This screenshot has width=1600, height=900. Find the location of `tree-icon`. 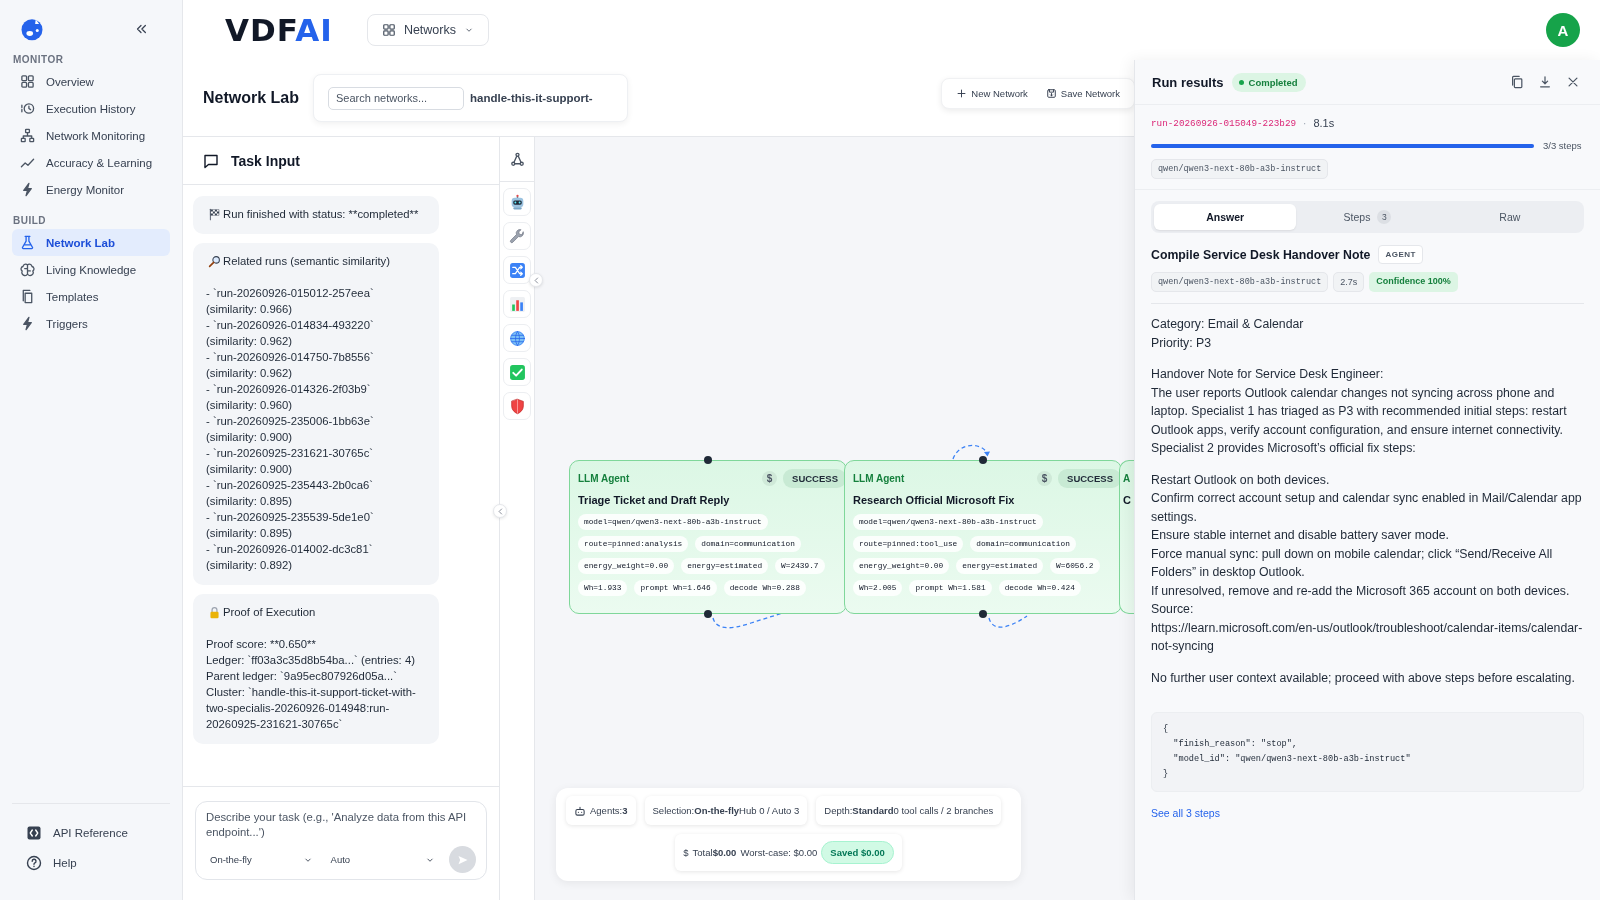

tree-icon is located at coordinates (517, 159).